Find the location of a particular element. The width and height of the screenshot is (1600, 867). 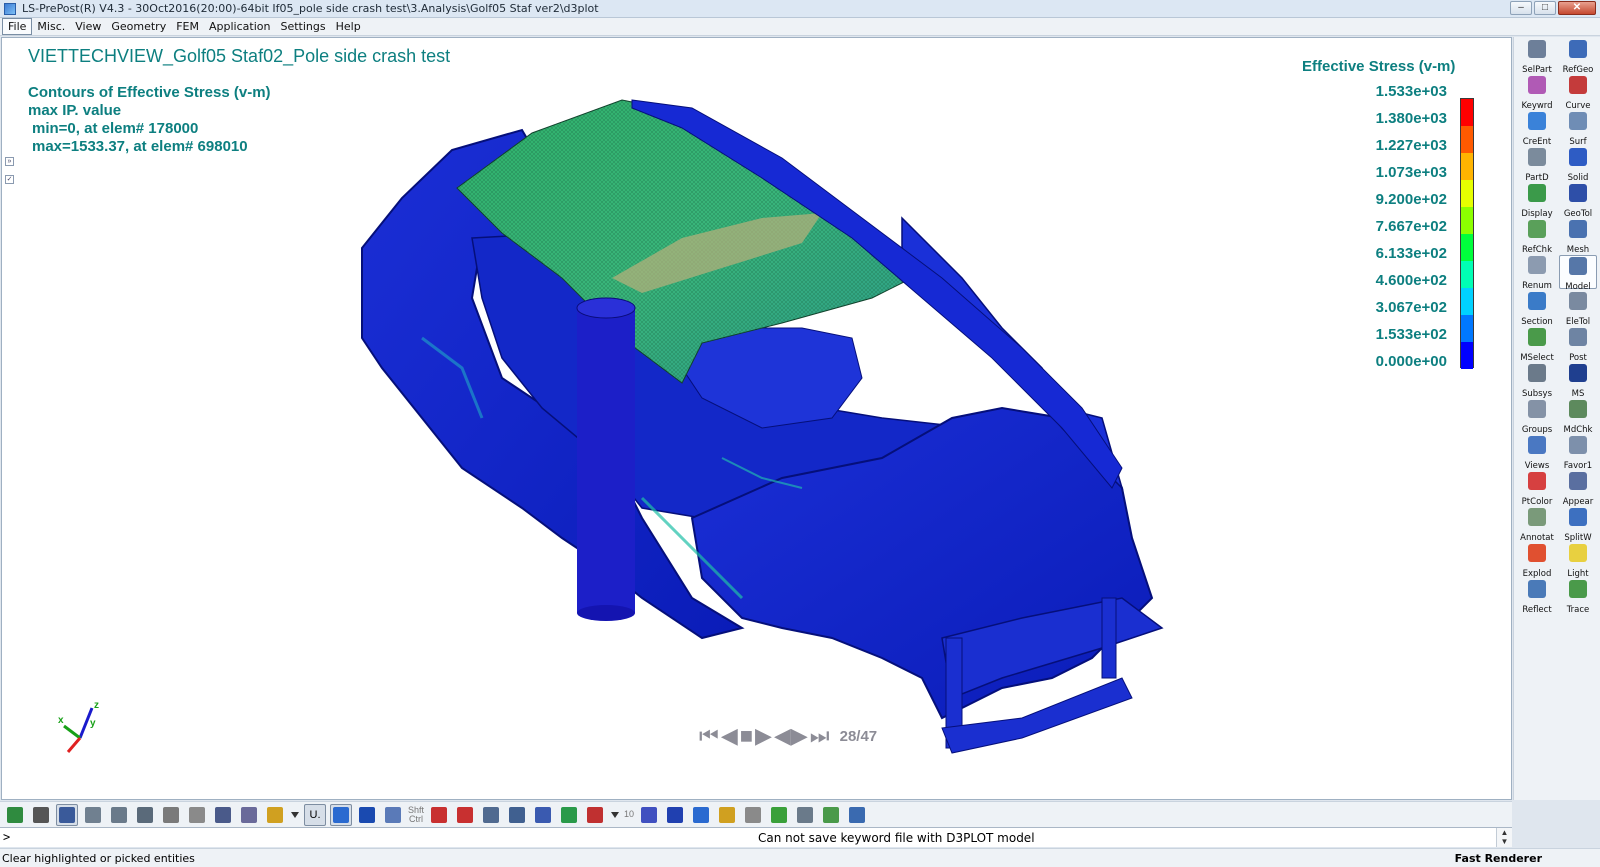

surface-icon is located at coordinates (1578, 121).